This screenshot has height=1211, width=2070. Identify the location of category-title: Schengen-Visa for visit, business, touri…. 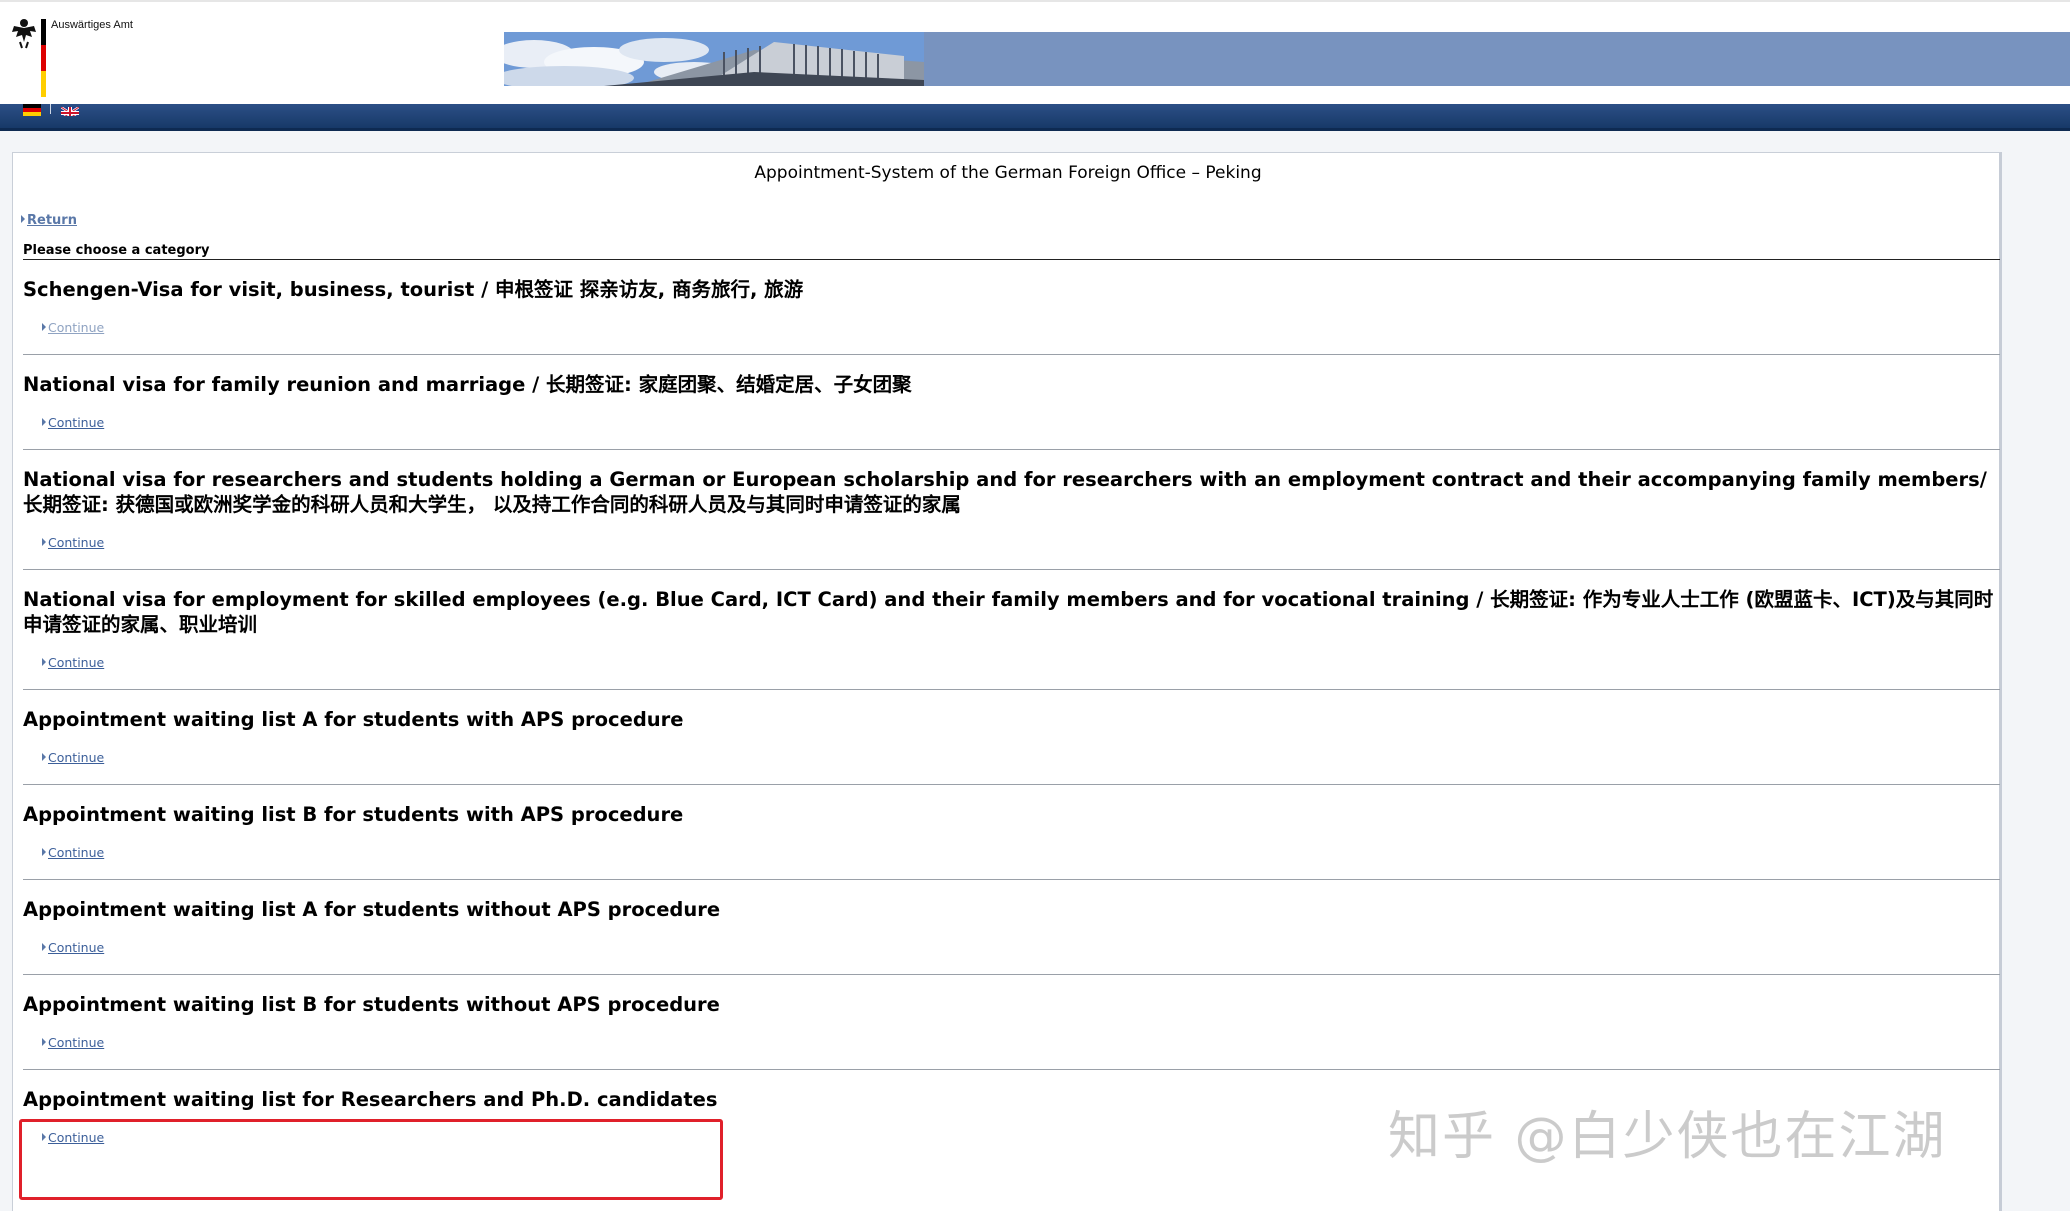
(413, 289).